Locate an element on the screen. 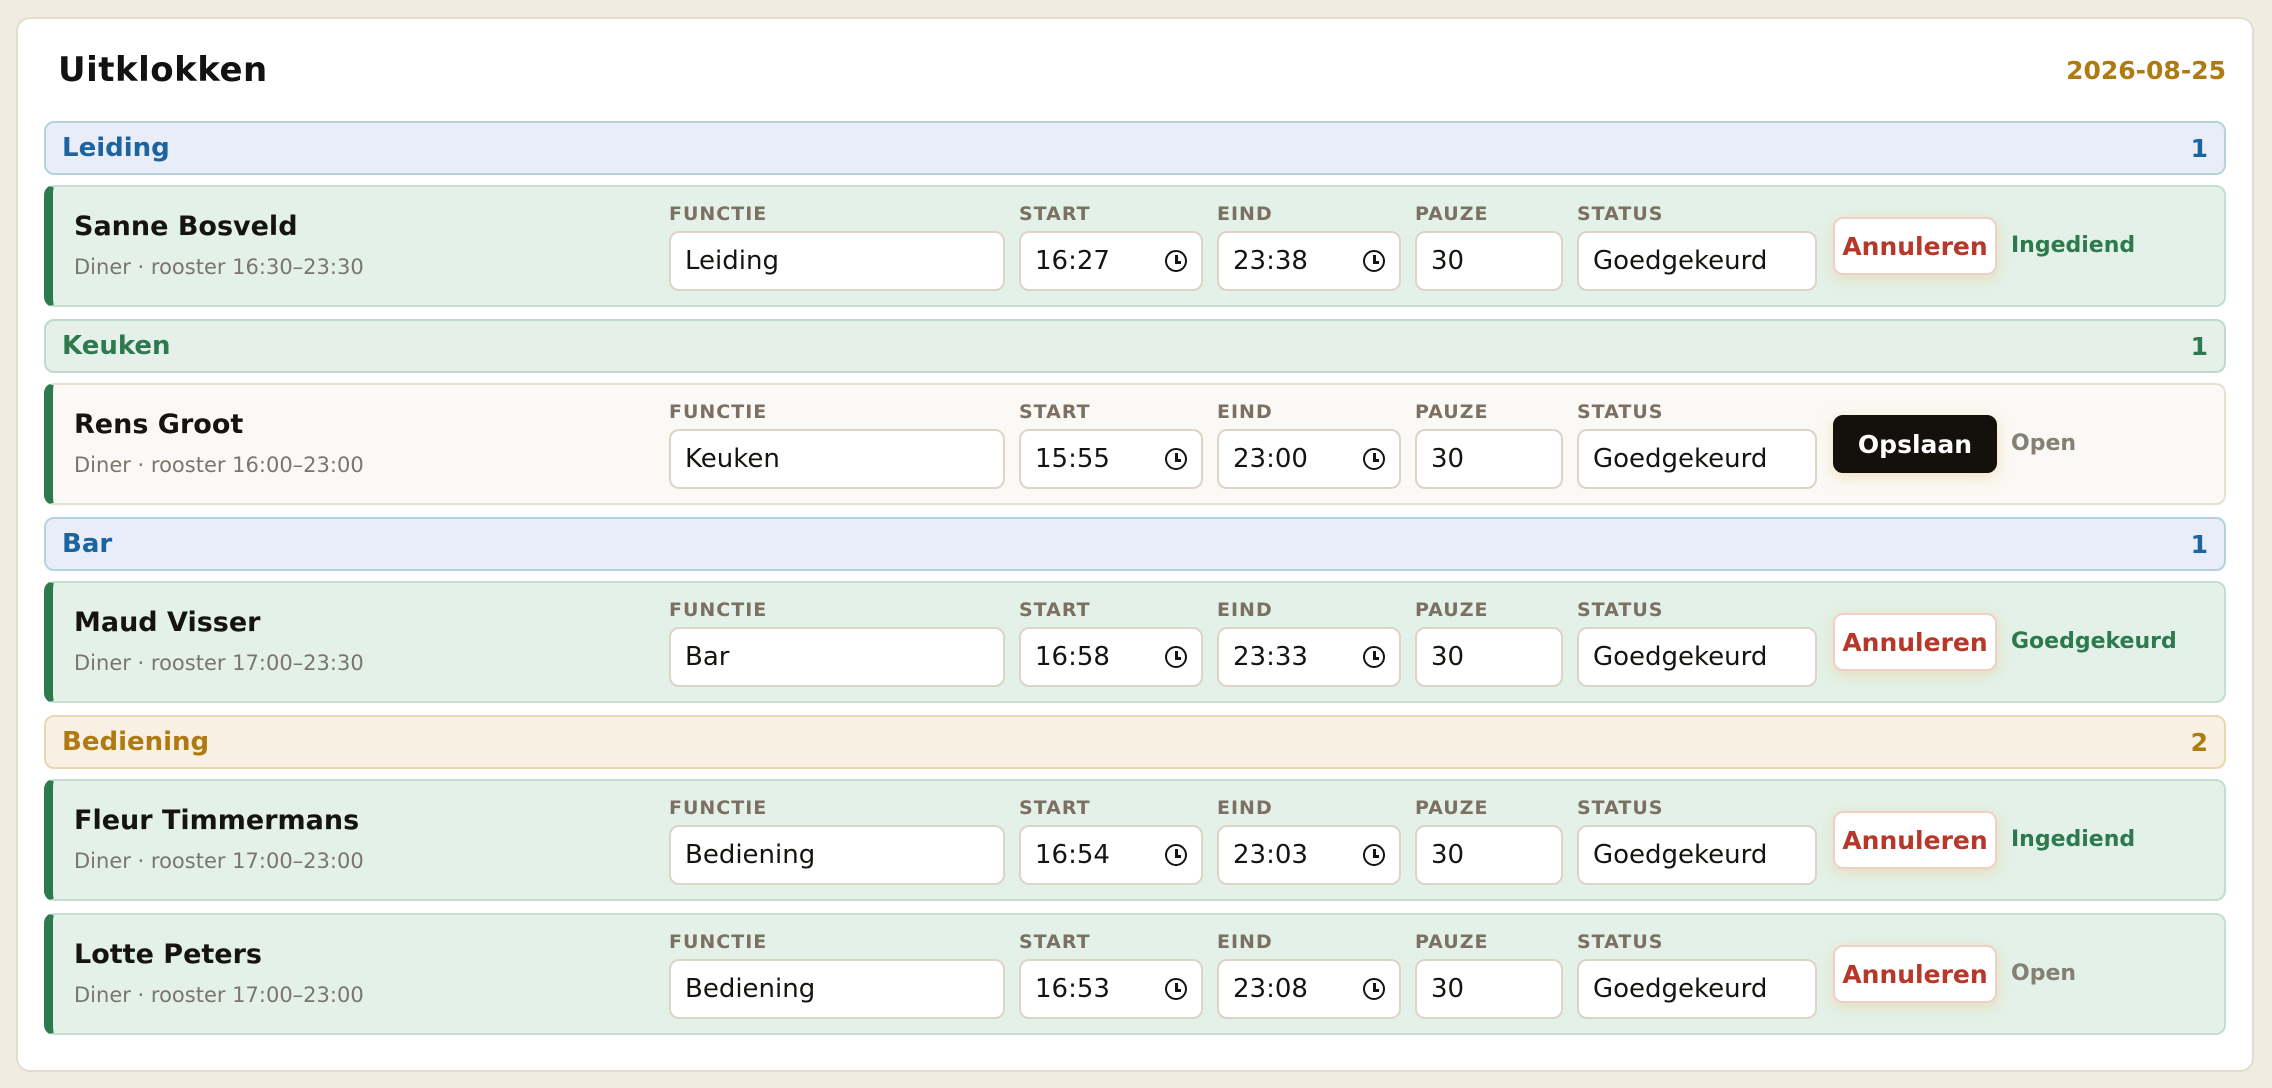 The width and height of the screenshot is (2272, 1088). page-header: Uitklokken 2026-08-25 is located at coordinates (1135, 70).